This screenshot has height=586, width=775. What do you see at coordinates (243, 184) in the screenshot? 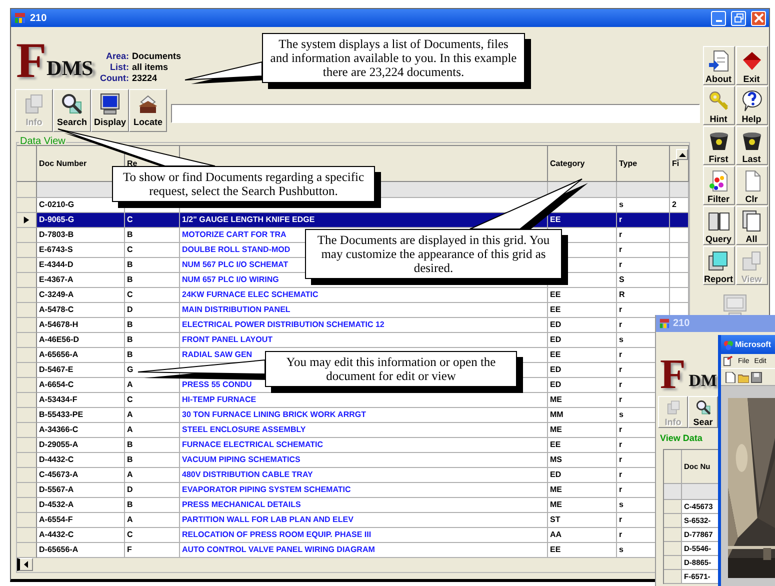
I see `callout-tooltip: To show or find Documents regarding a specific request, select the Search Pushbutton.` at bounding box center [243, 184].